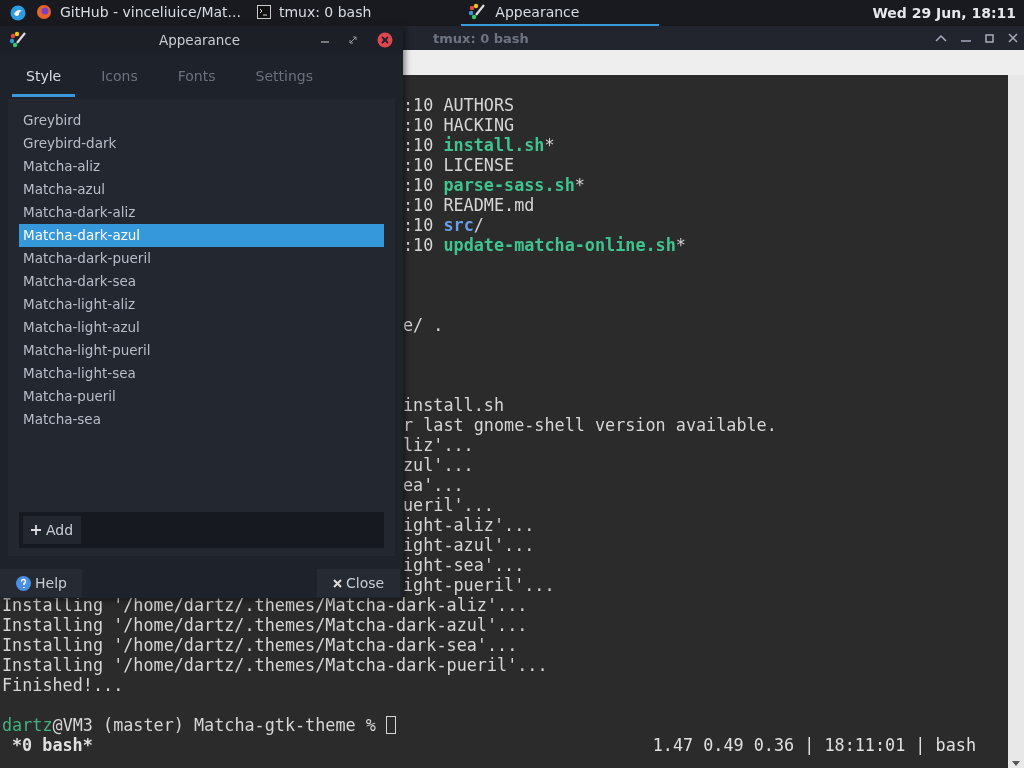 The height and width of the screenshot is (768, 1024). Describe the element at coordinates (201, 327) in the screenshot. I see `theme-item: Matcha-light-azul` at that location.